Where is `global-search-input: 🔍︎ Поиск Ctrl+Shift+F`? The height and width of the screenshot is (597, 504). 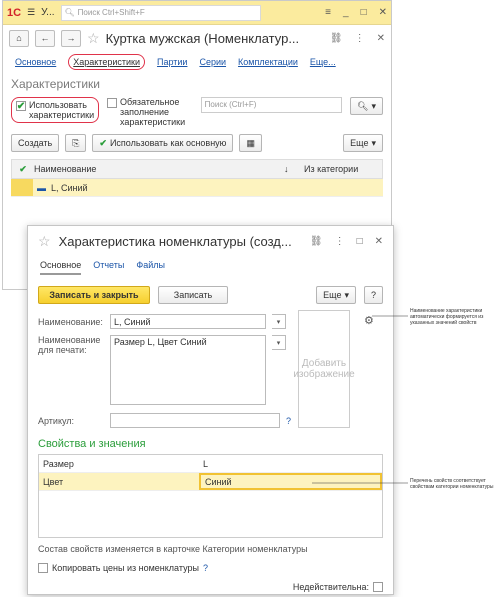 global-search-input: 🔍︎ Поиск Ctrl+Shift+F is located at coordinates (160, 12).